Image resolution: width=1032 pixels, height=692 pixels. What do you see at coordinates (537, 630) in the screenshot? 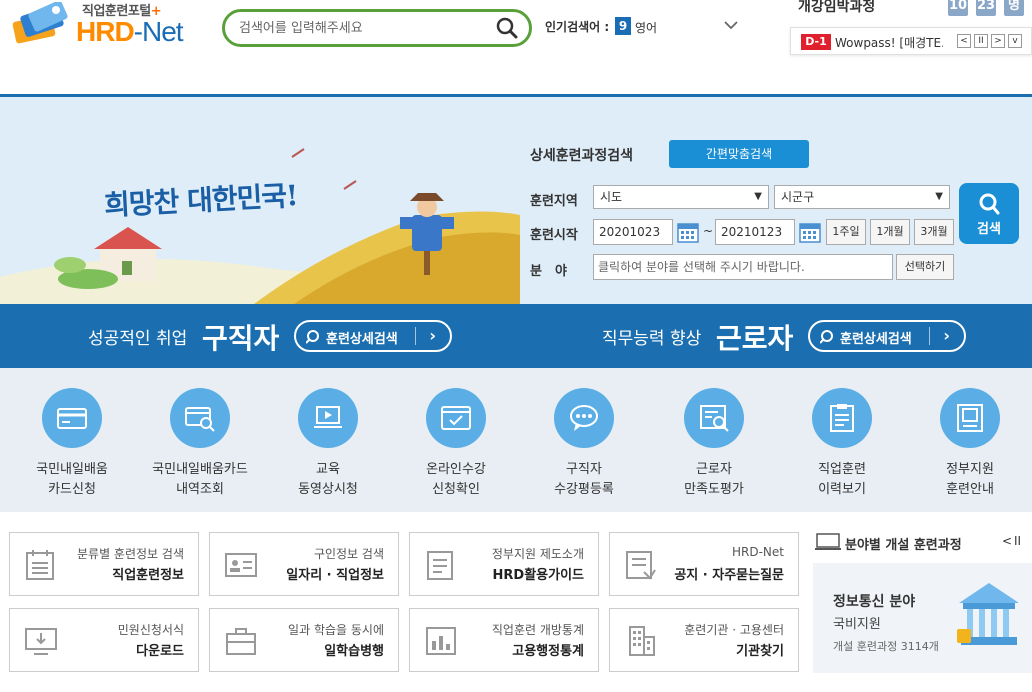
I see `tile-subtitle: 직업훈련 개방통계` at bounding box center [537, 630].